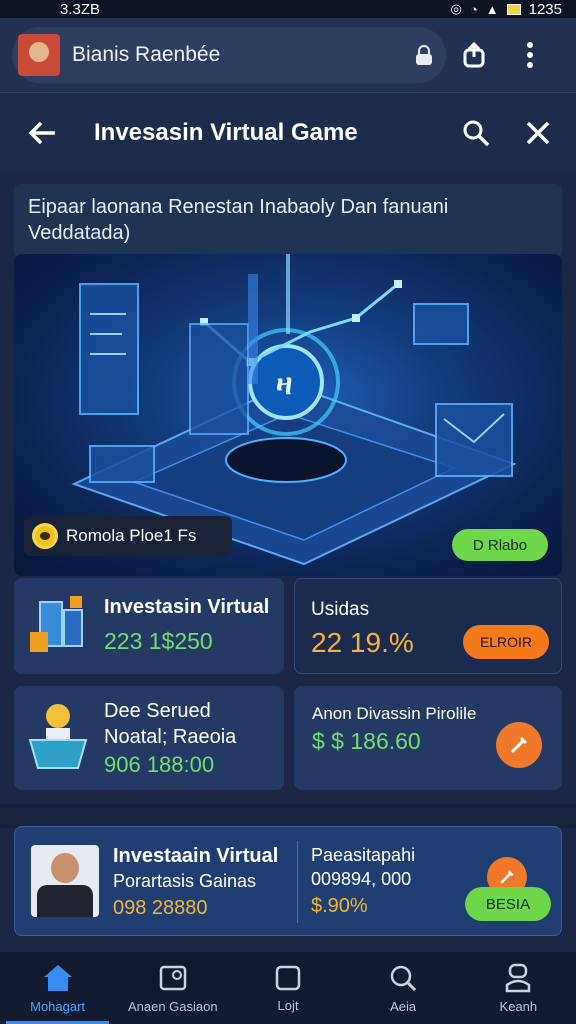 This screenshot has height=1024, width=576. Describe the element at coordinates (39, 55) in the screenshot. I see `site-avatar` at that location.